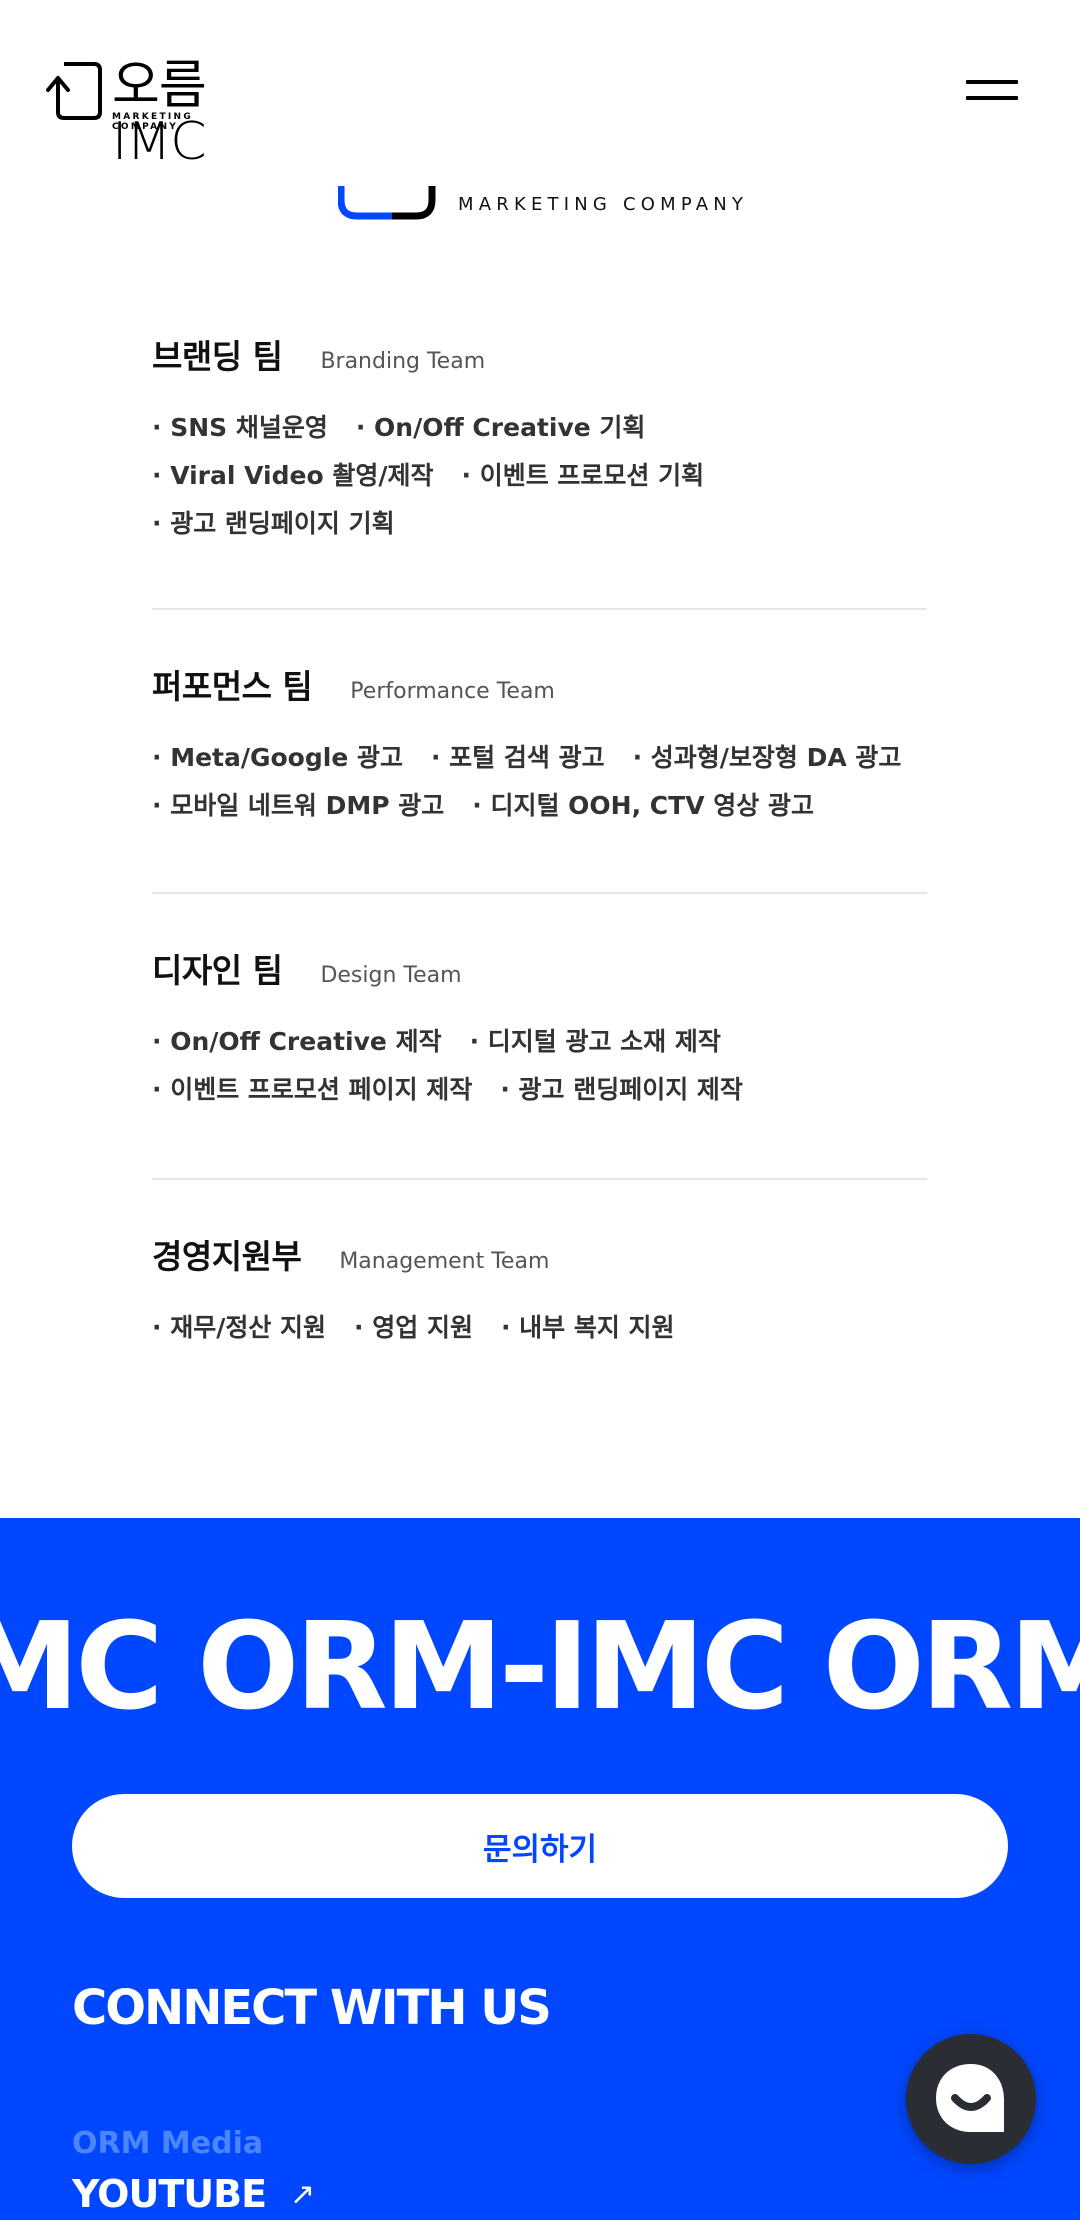 This screenshot has height=2220, width=1080. What do you see at coordinates (391, 975) in the screenshot?
I see `team-english-name: Design Team` at bounding box center [391, 975].